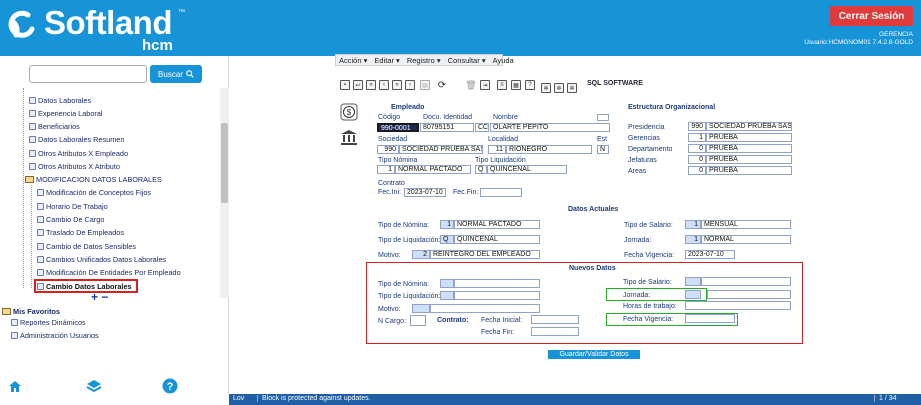  What do you see at coordinates (109, 272) in the screenshot?
I see `sidebar-item-entidades: Modificación De Entidades Por Empleado` at bounding box center [109, 272].